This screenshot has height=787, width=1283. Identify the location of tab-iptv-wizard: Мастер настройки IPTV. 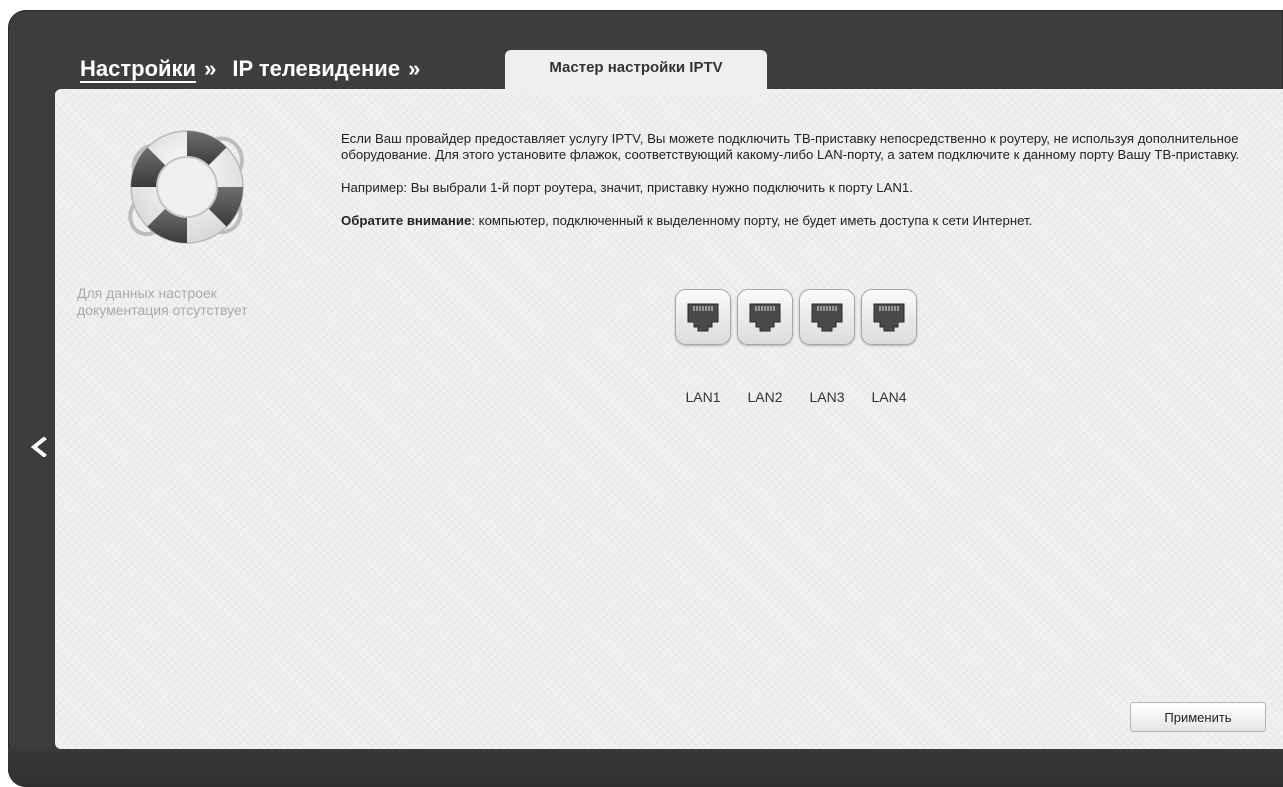
(636, 71).